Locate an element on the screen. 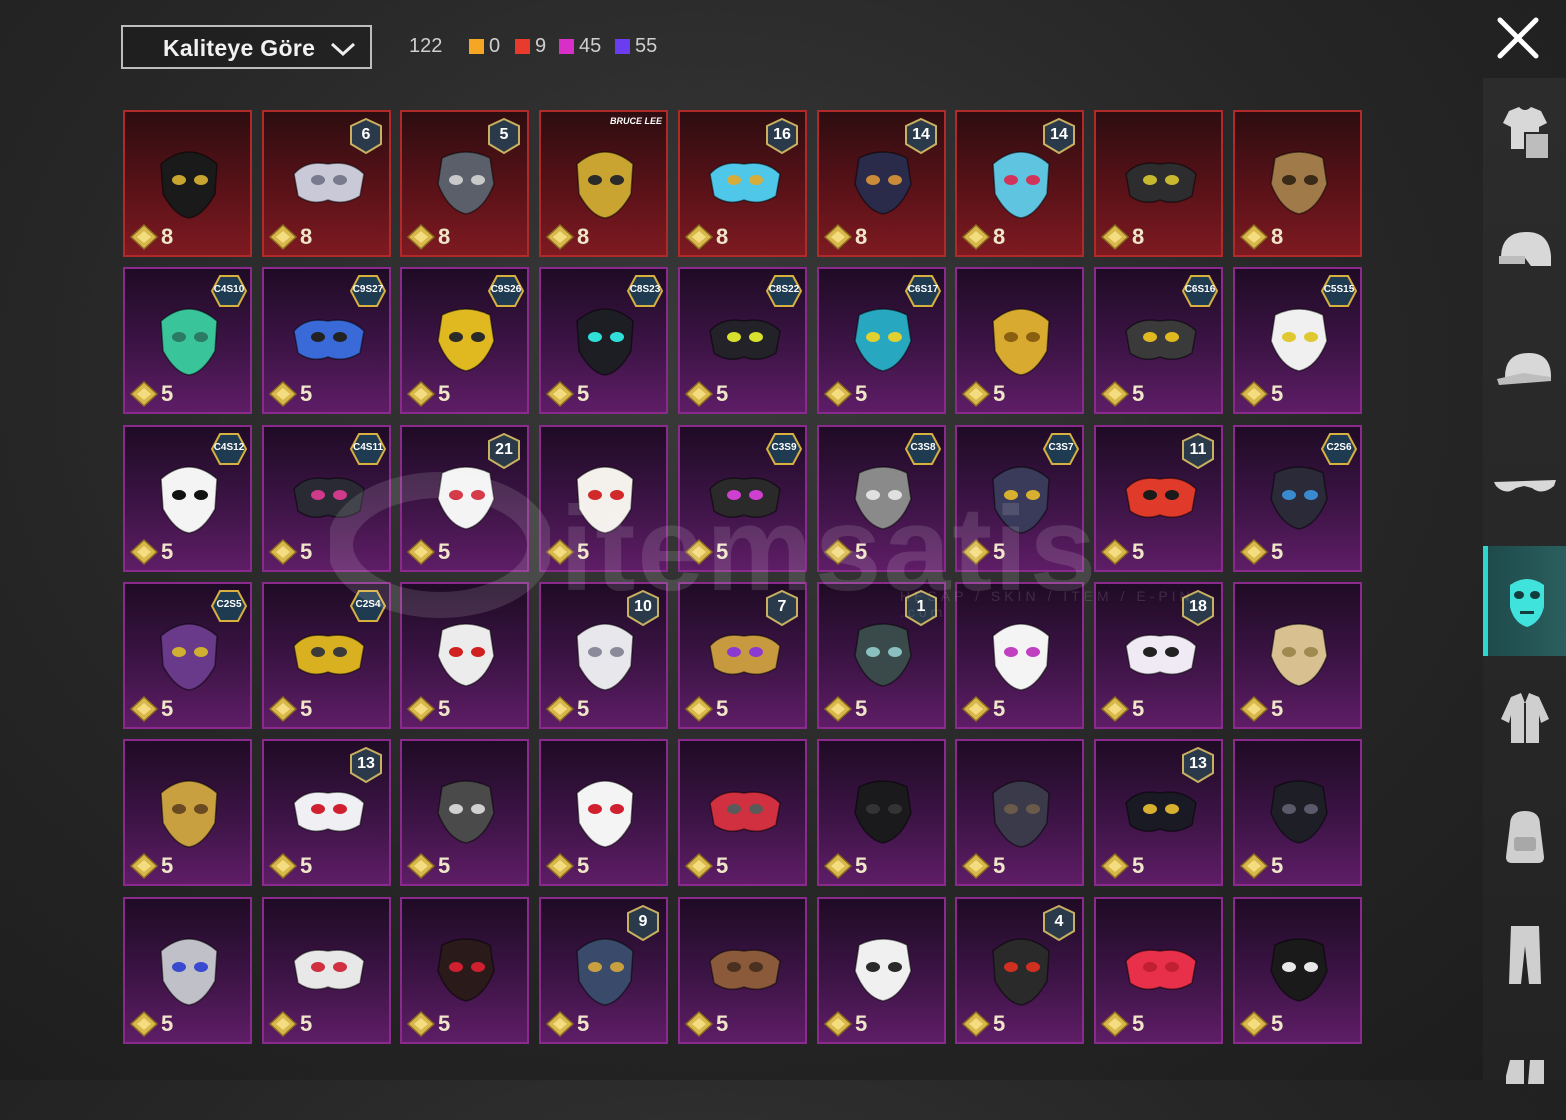 The height and width of the screenshot is (1120, 1566). inventory-item-card: C6S16 5 is located at coordinates (1158, 340).